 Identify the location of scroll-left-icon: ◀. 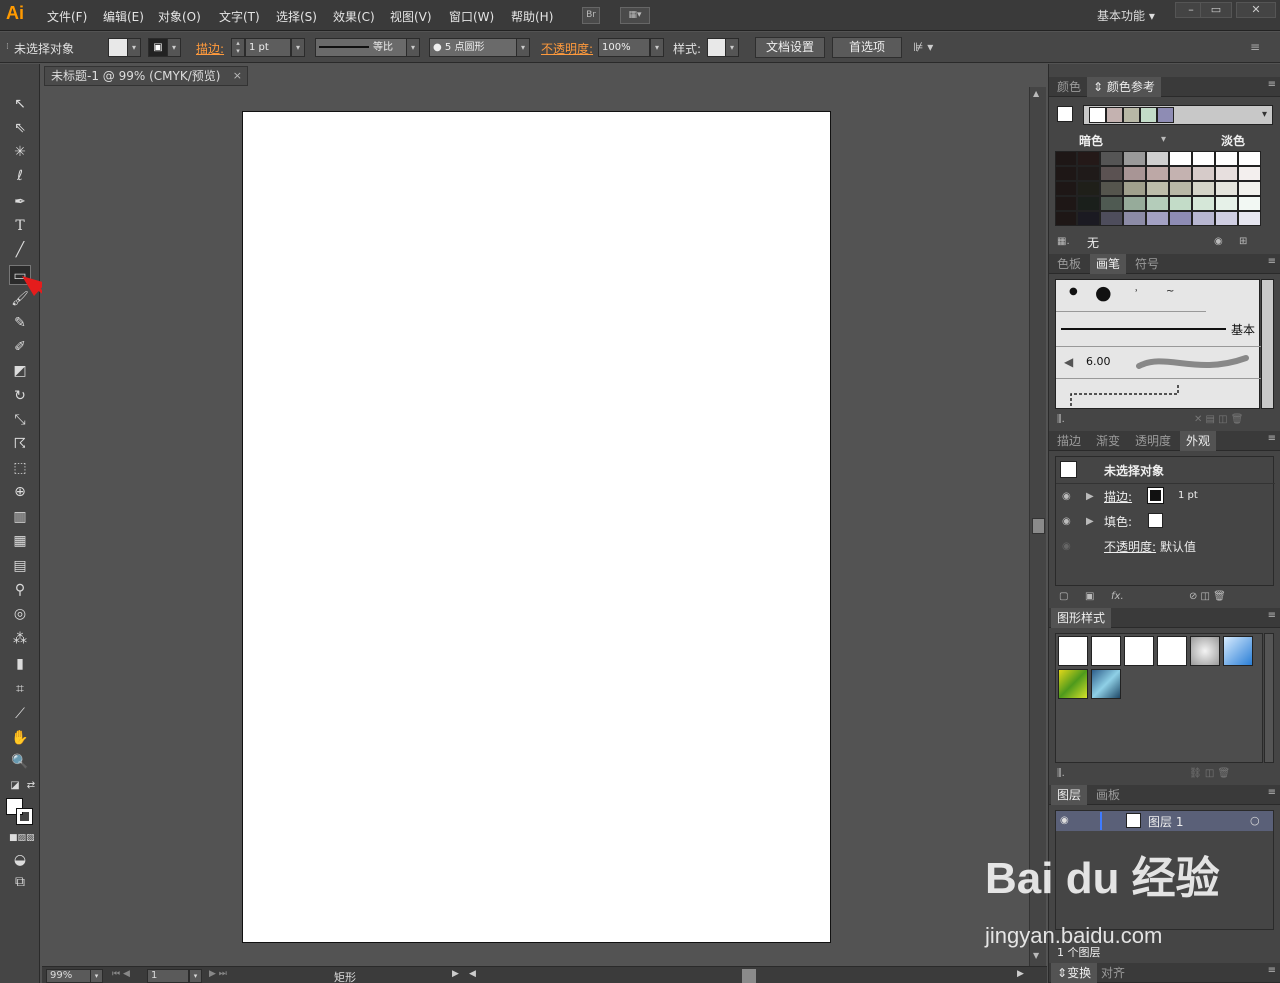
(472, 974).